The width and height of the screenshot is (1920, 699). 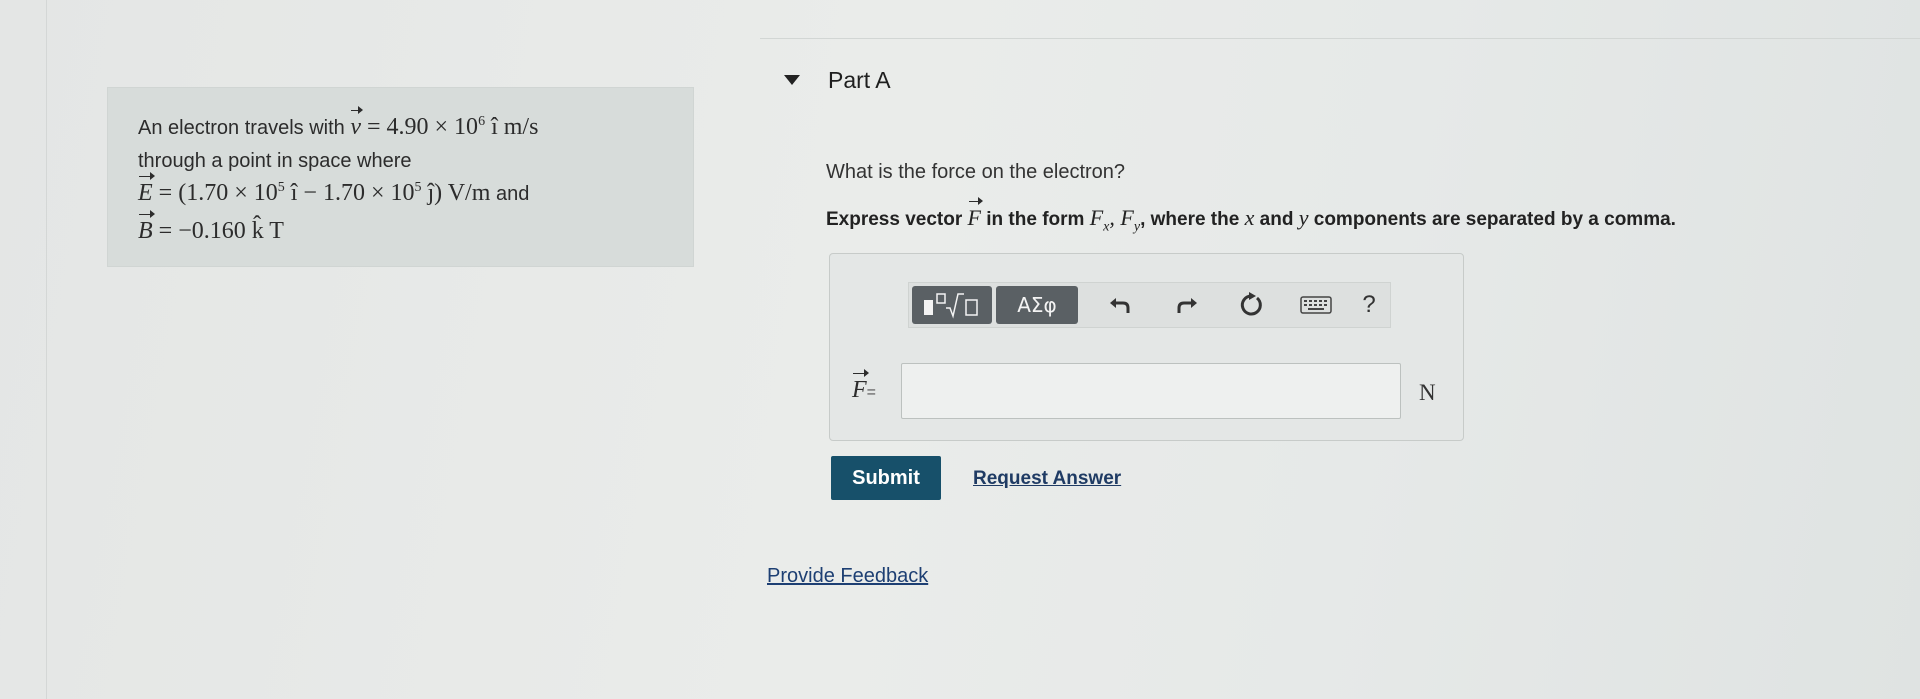 I want to click on keyboard-icon, so click(x=1316, y=305).